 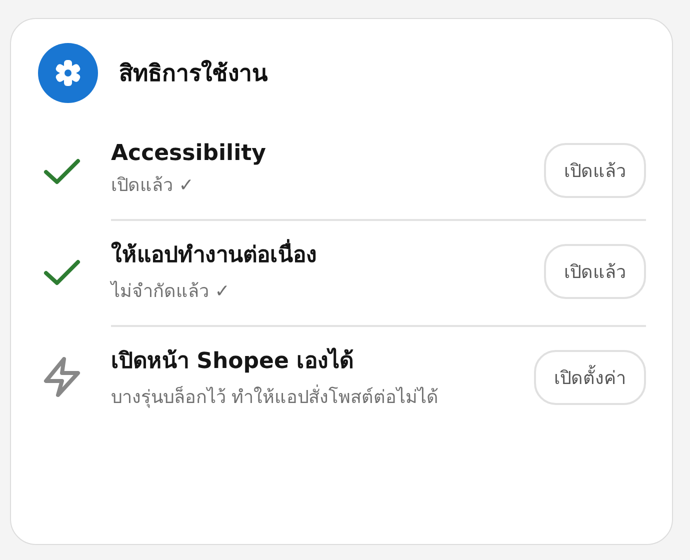 I want to click on permission-title: Accessibility, so click(x=189, y=153).